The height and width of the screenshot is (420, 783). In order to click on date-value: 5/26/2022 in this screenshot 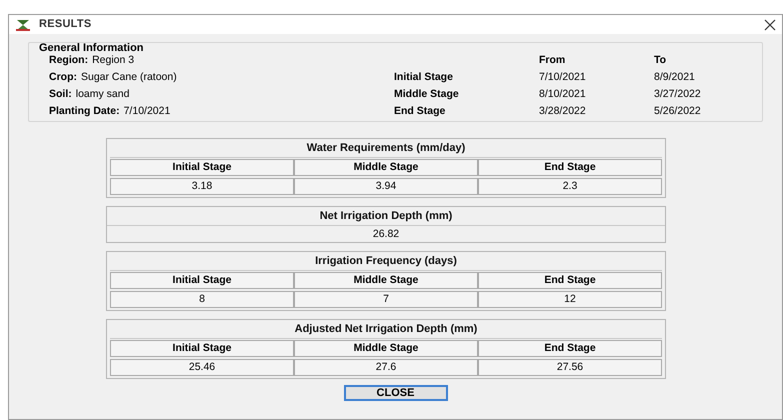, I will do `click(677, 111)`.